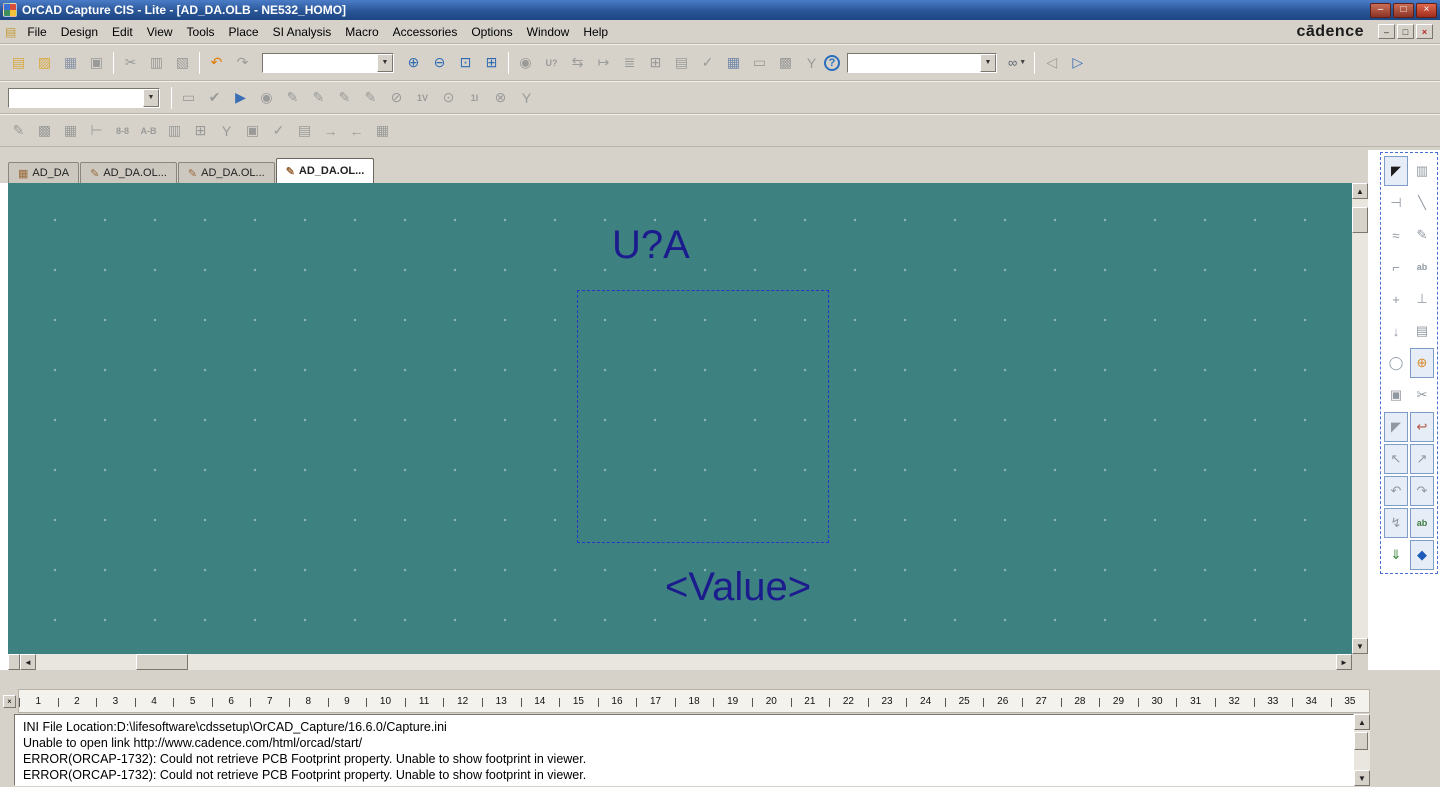 This screenshot has width=1440, height=787. I want to click on menu-macro: Macro, so click(361, 32).